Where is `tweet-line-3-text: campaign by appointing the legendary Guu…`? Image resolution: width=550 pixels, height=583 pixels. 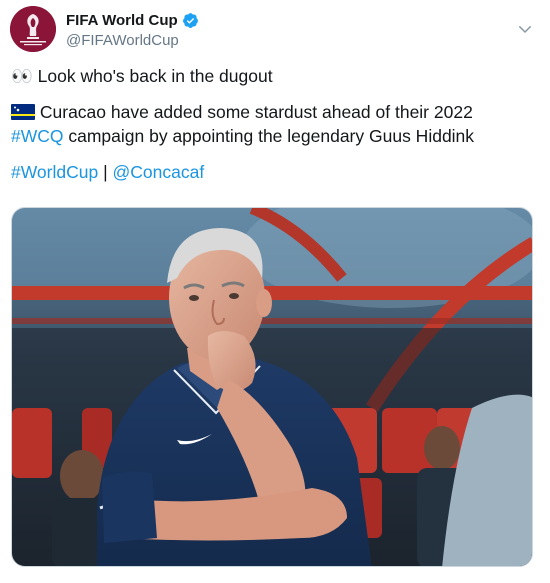
tweet-line-3-text: campaign by appointing the legendary Guu… is located at coordinates (269, 136).